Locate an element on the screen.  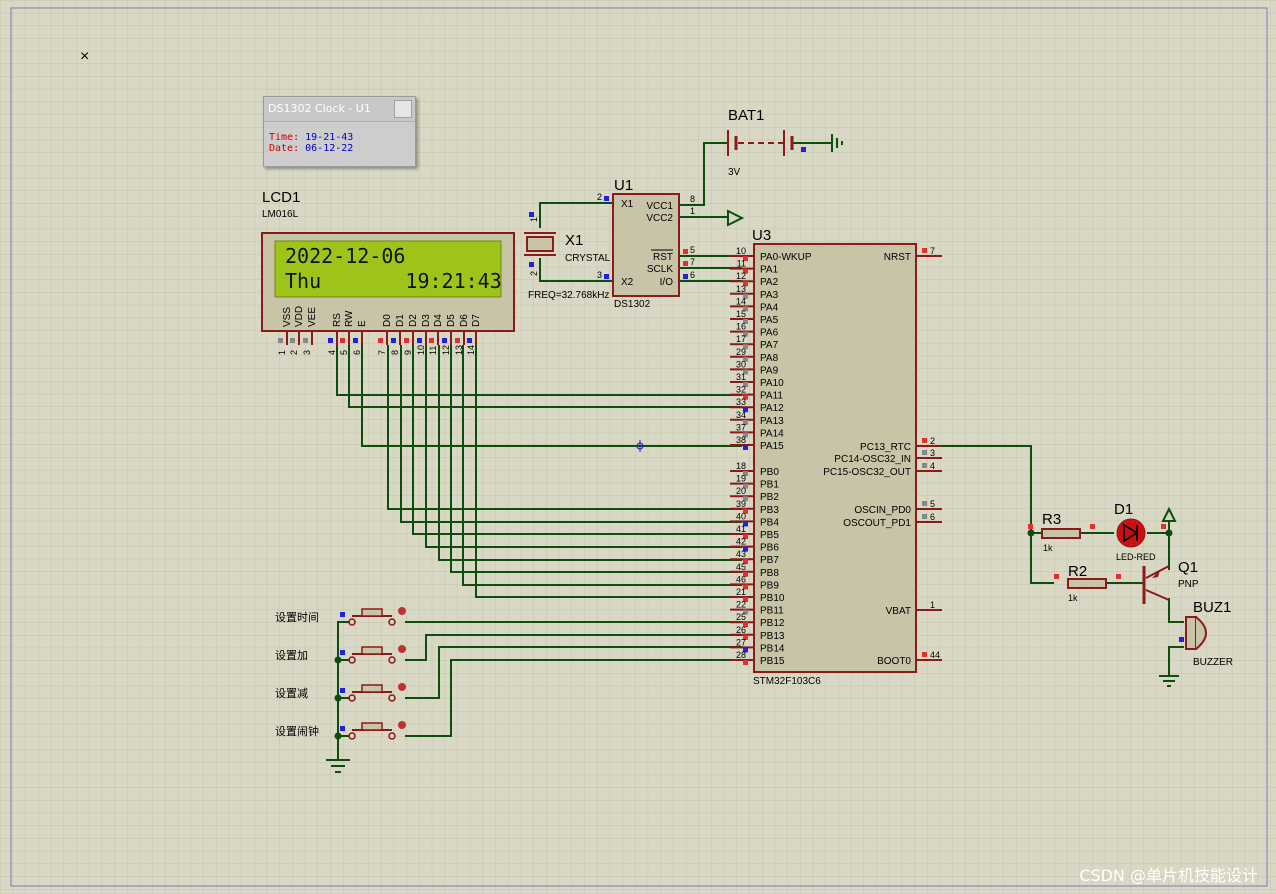
lcd-pin-name: D3 is located at coordinates (426, 320).